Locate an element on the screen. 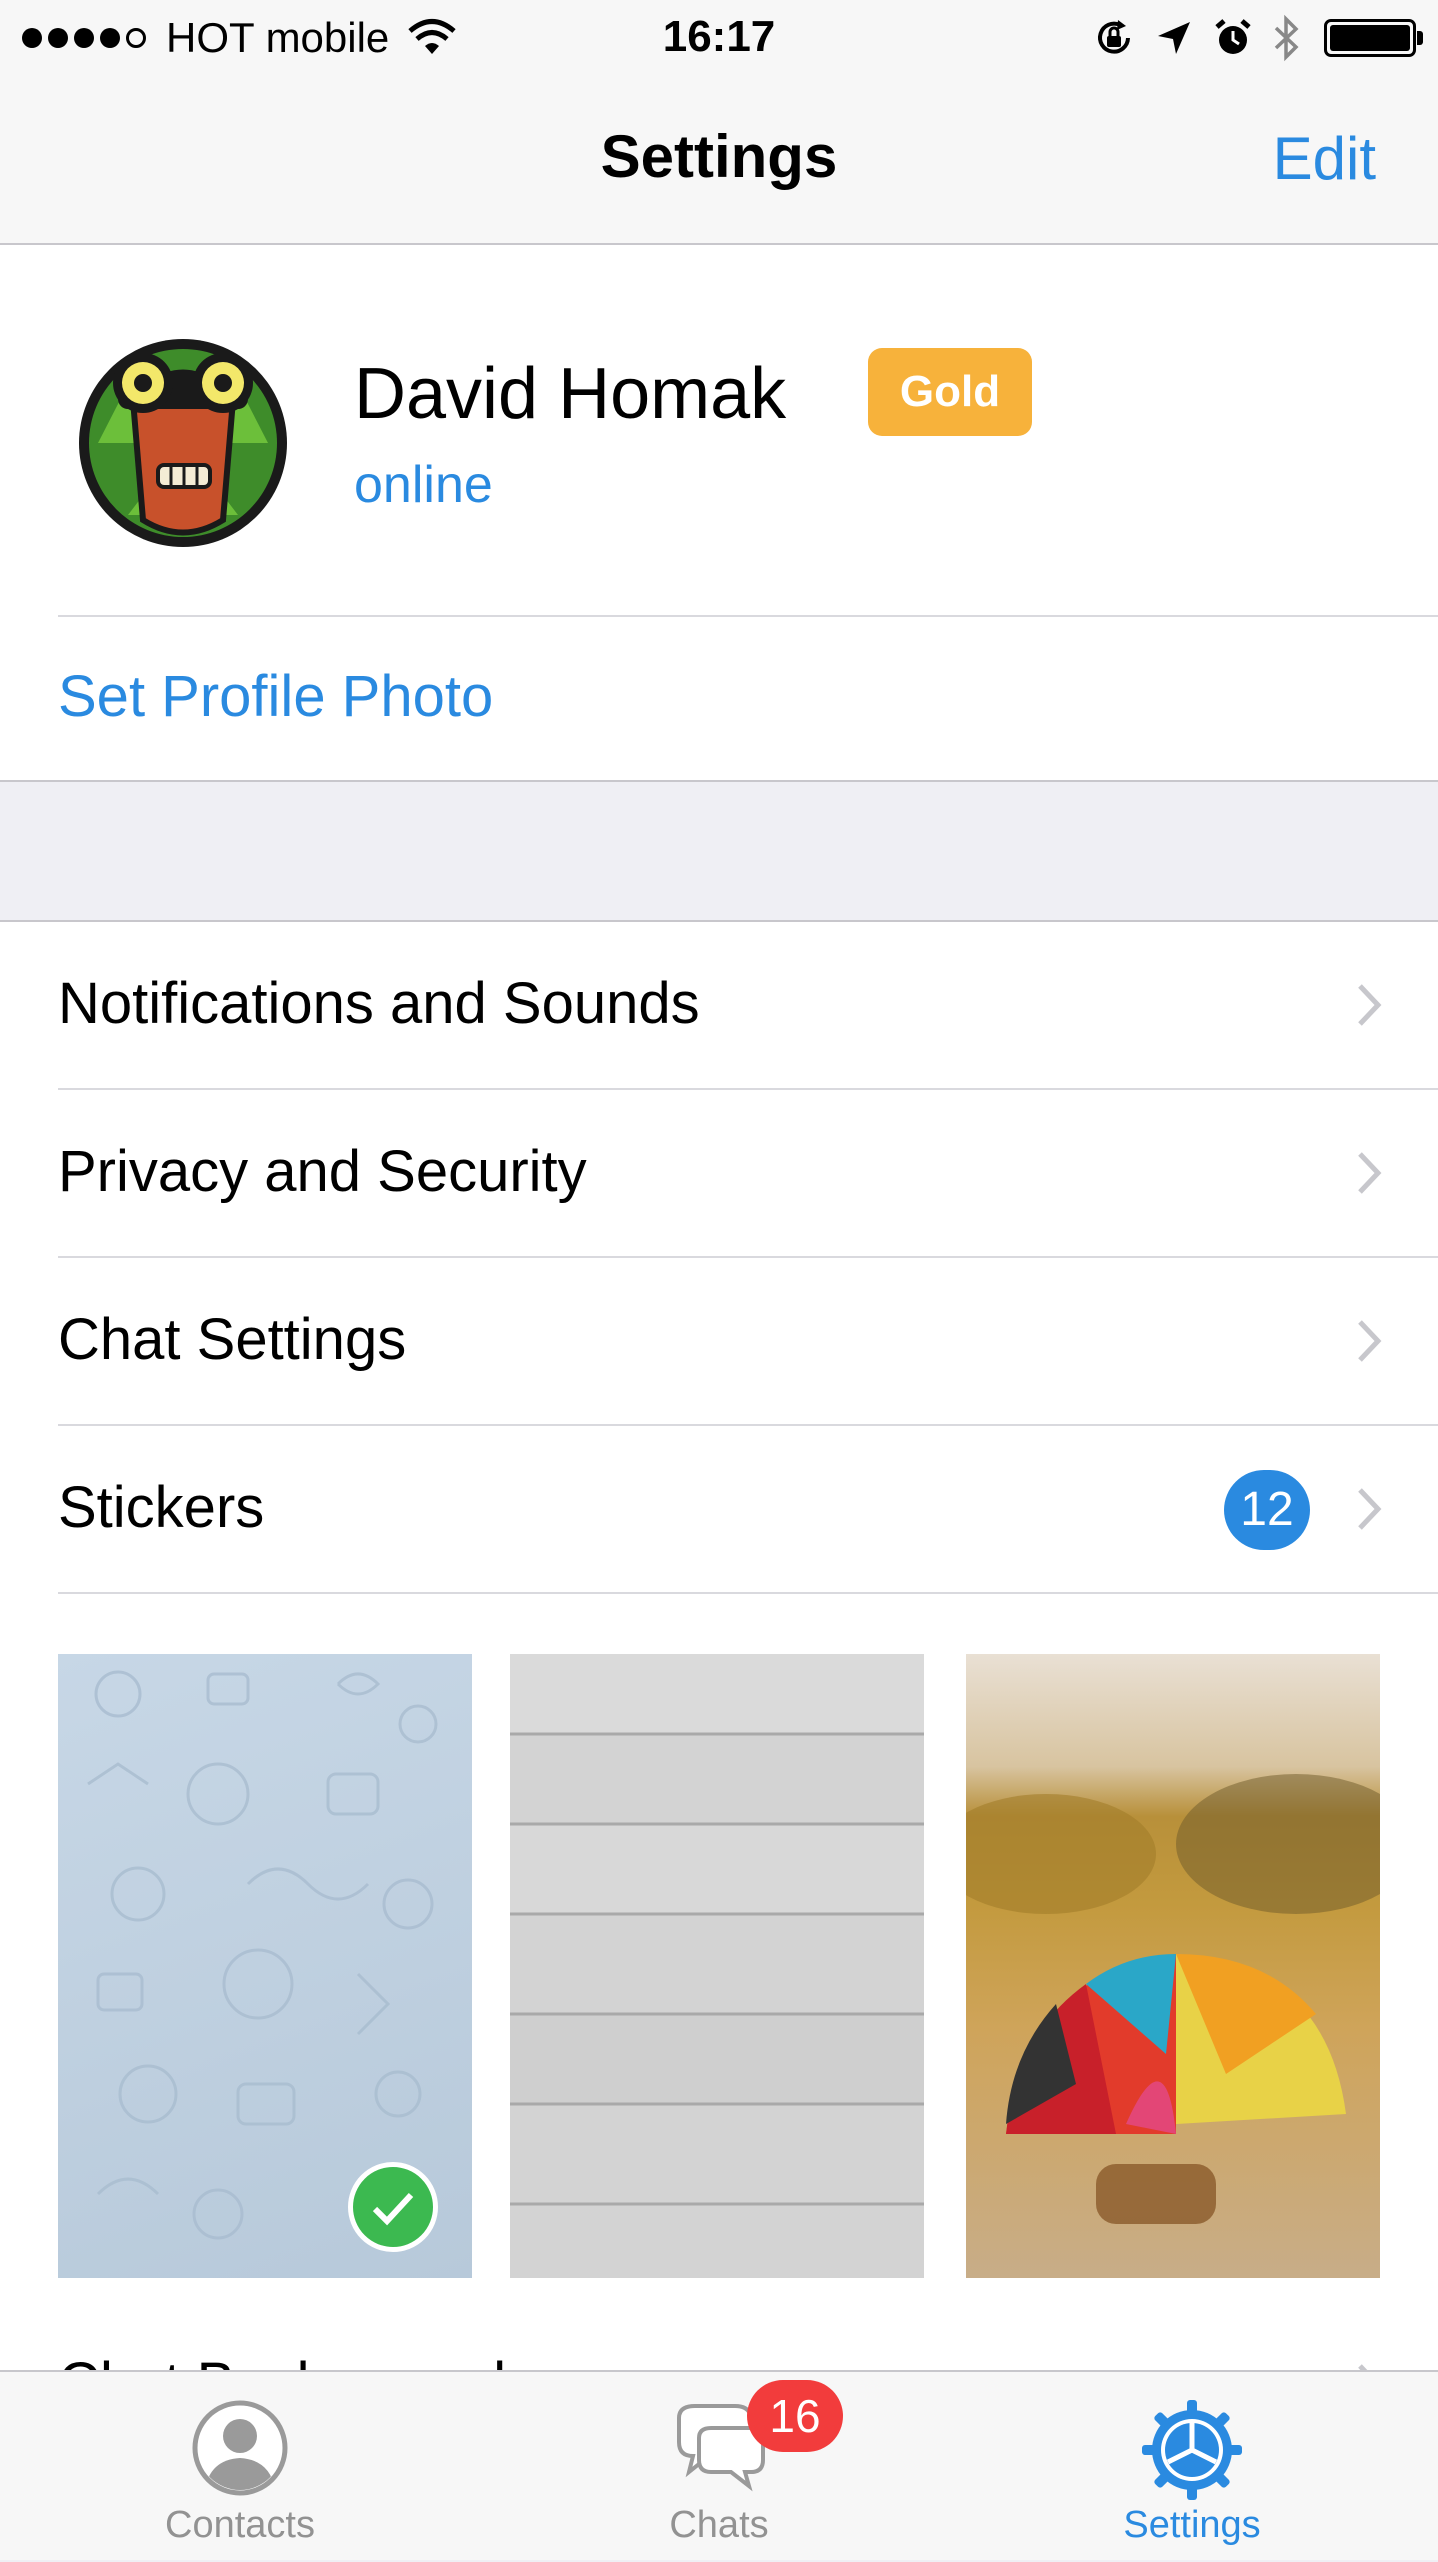  online-status: online is located at coordinates (423, 485).